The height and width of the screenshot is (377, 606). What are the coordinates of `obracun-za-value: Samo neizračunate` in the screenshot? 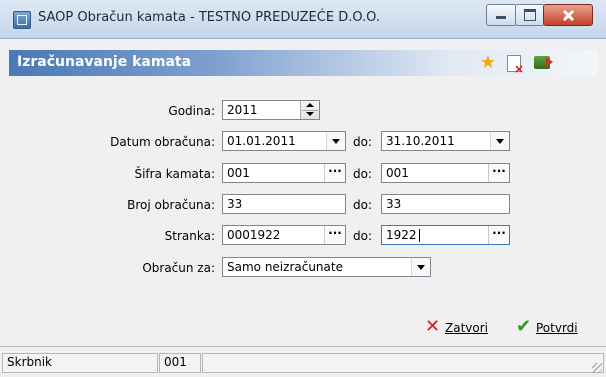 It's located at (285, 267).